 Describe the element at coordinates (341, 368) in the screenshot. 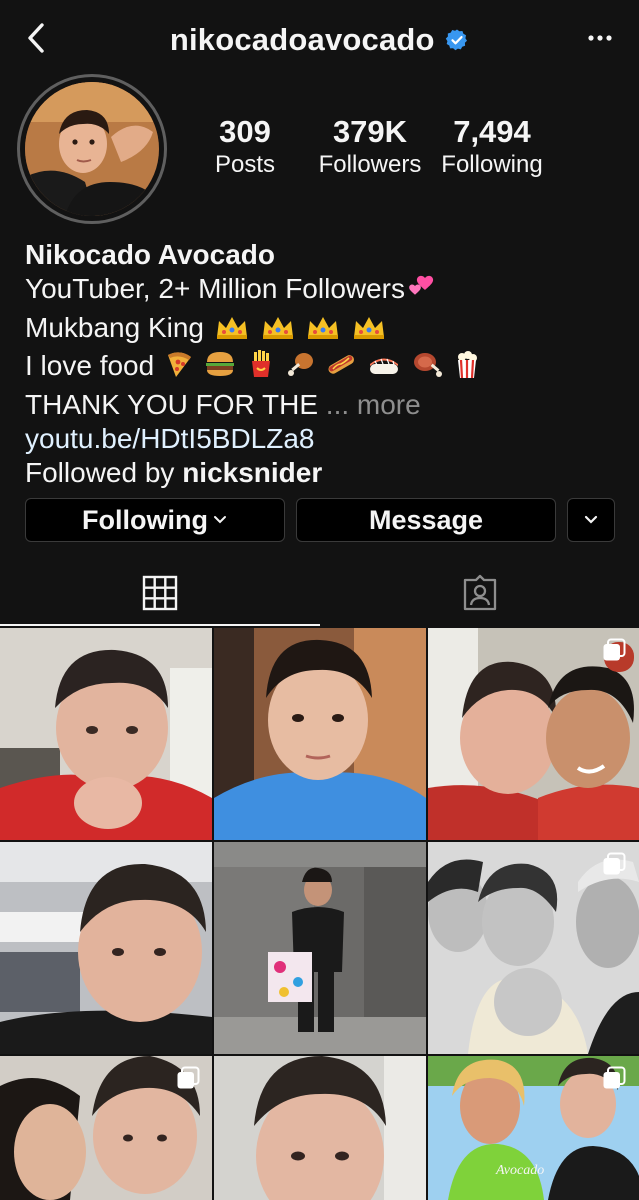

I see `hot-dog-icon` at that location.